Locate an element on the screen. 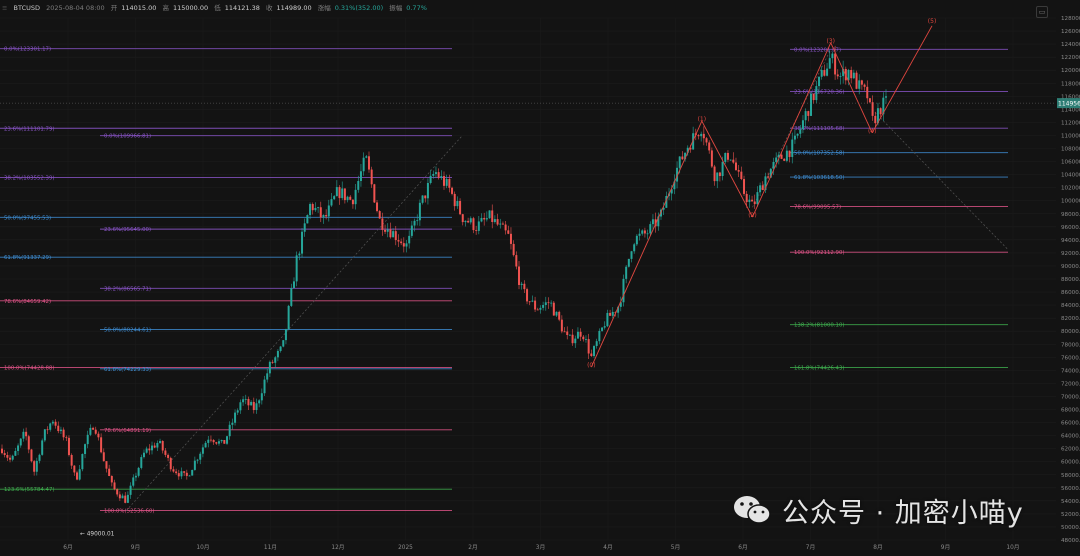  y-tick-label: 96000.00 is located at coordinates (1070, 228).